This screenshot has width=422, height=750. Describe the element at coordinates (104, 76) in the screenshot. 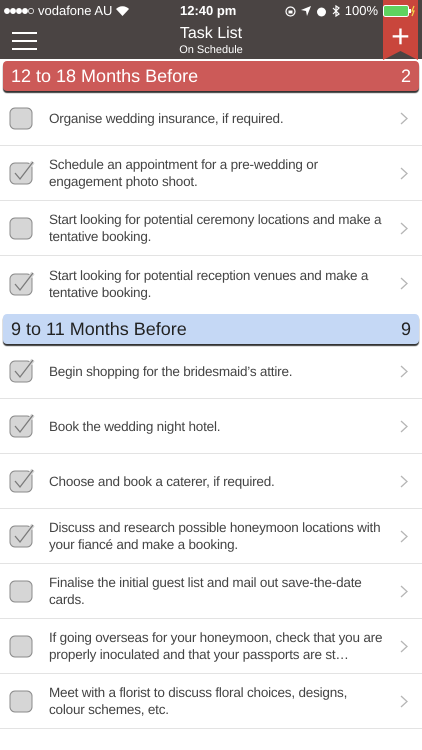

I see `section-title: 12 to 18 Months Before` at that location.